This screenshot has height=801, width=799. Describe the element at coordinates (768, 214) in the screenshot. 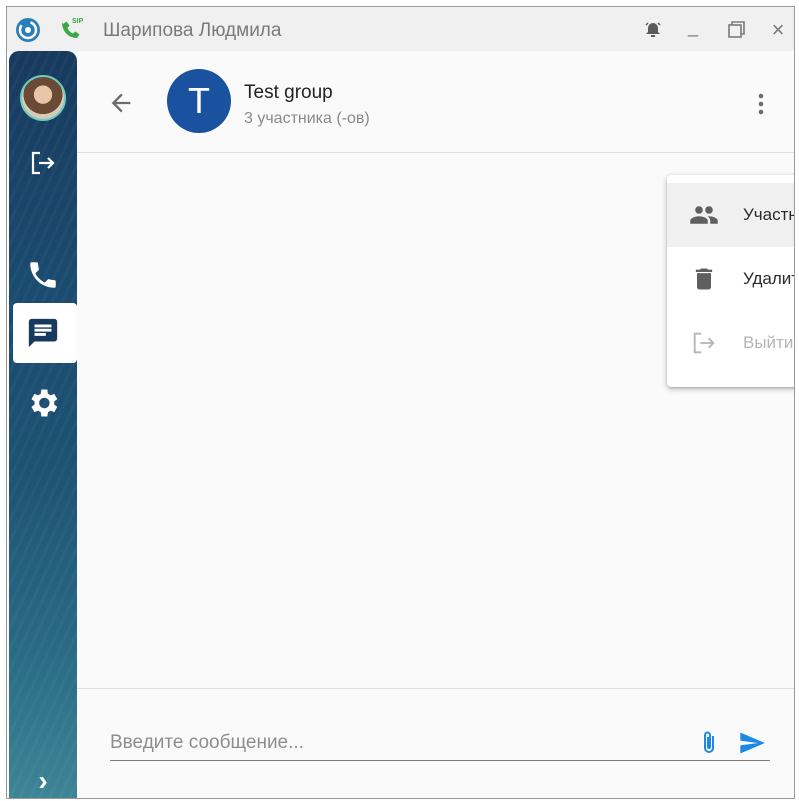

I see `menu-item-label: Участники` at that location.